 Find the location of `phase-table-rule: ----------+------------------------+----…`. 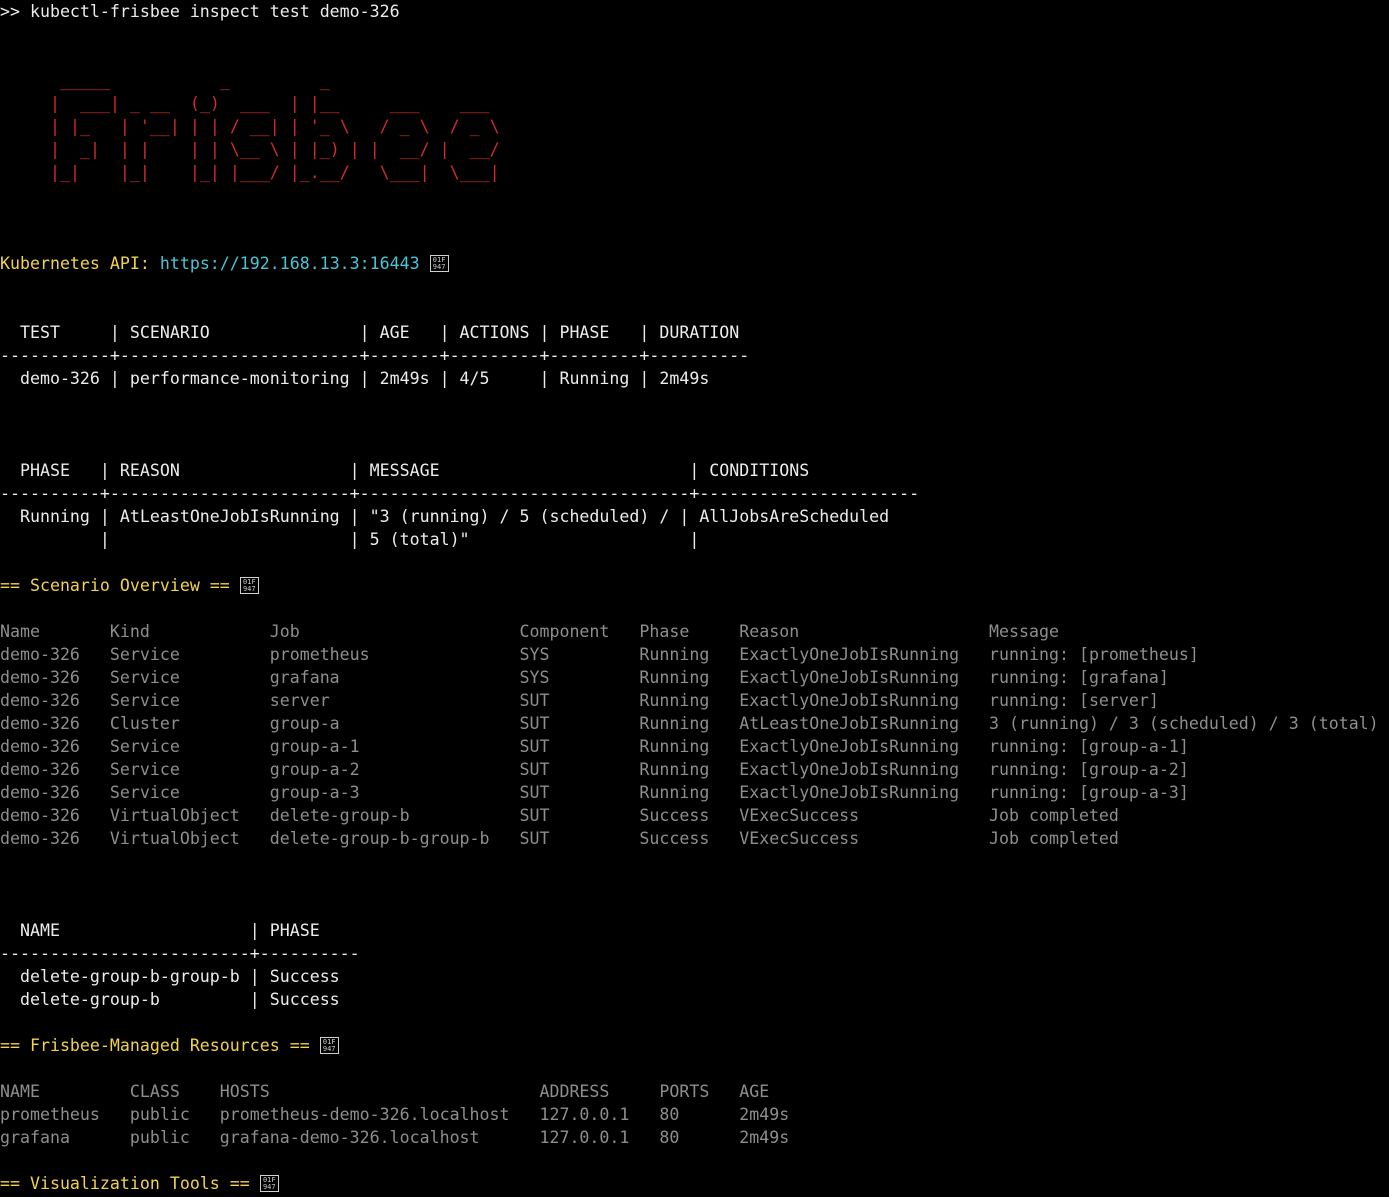

phase-table-rule: ----------+------------------------+----… is located at coordinates (460, 493).